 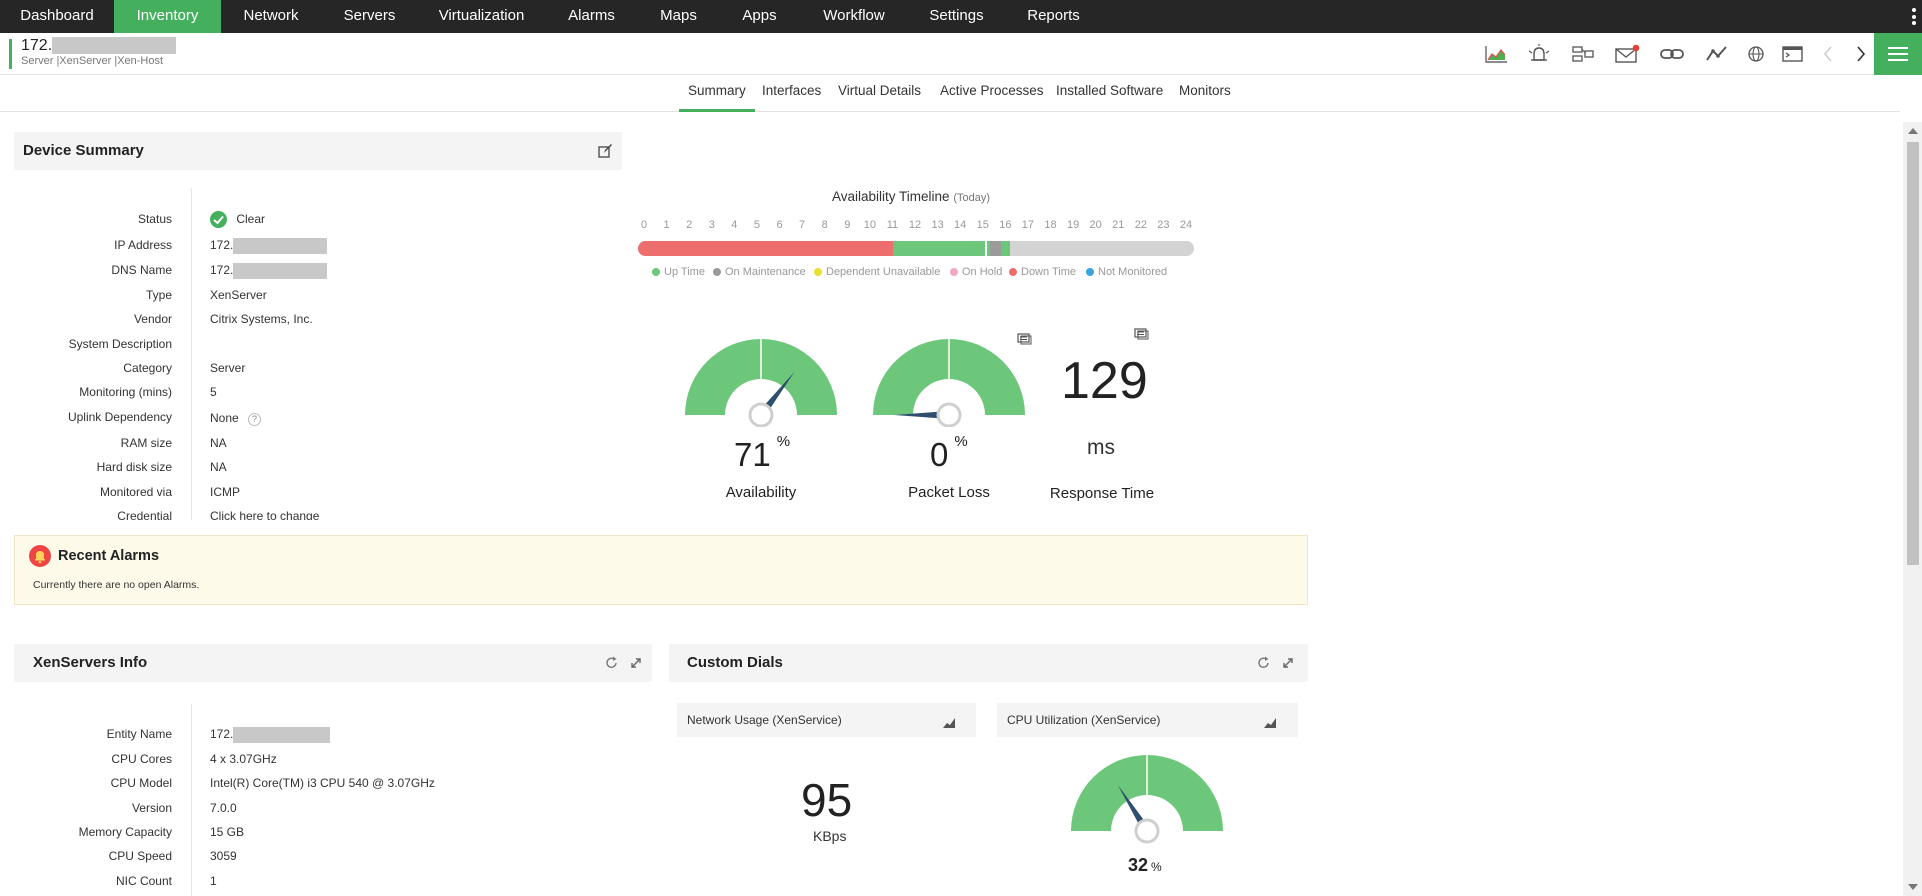 What do you see at coordinates (1913, 353) in the screenshot?
I see `scroll-thumb` at bounding box center [1913, 353].